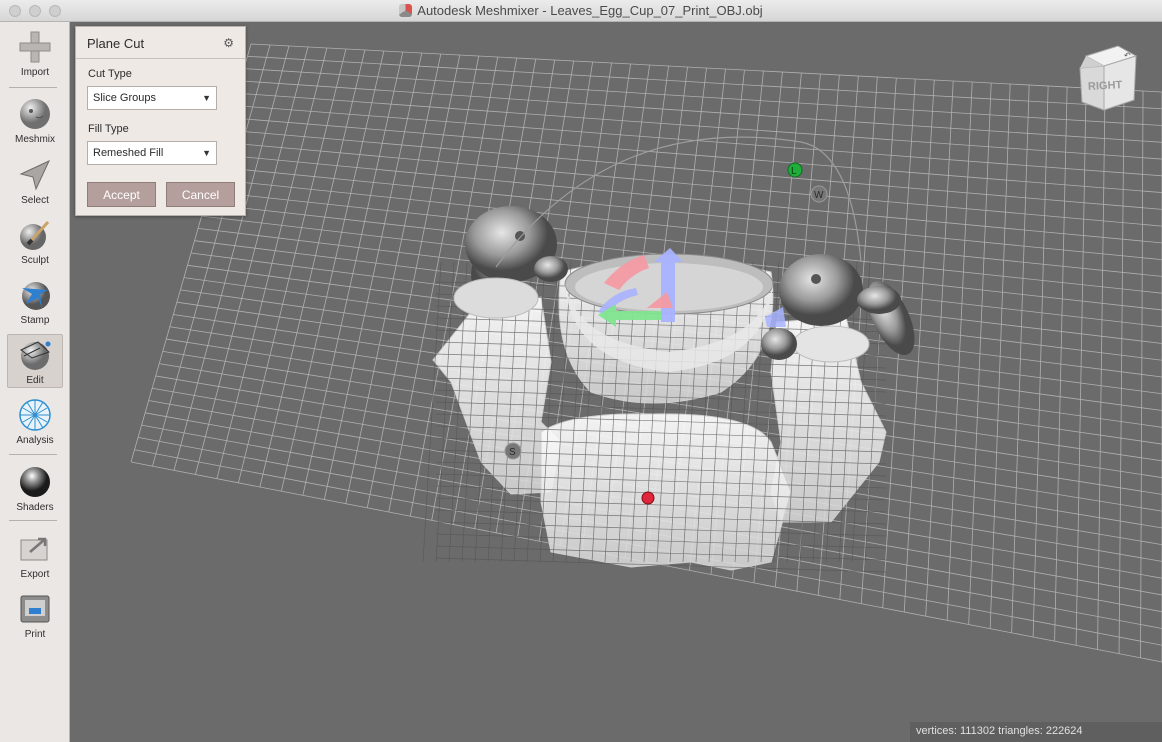 The height and width of the screenshot is (742, 1162). What do you see at coordinates (35, 175) in the screenshot?
I see `arrow-cursor-icon` at bounding box center [35, 175].